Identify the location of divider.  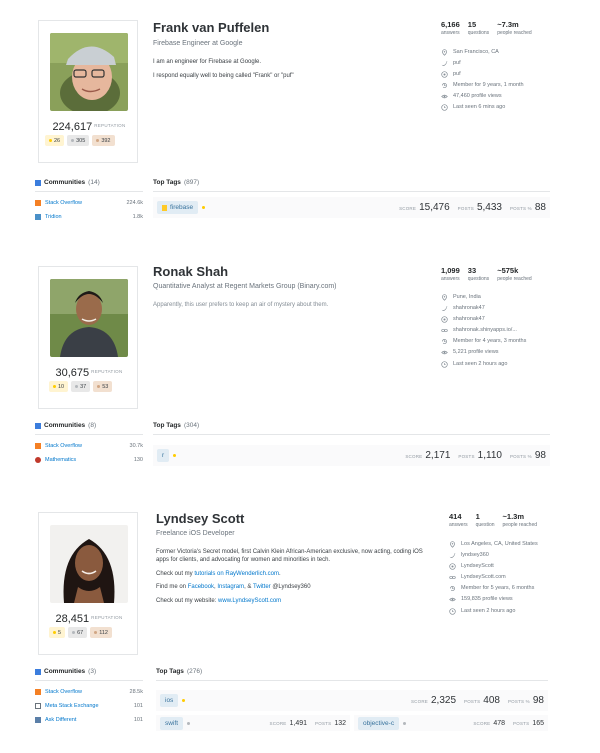
(89, 680).